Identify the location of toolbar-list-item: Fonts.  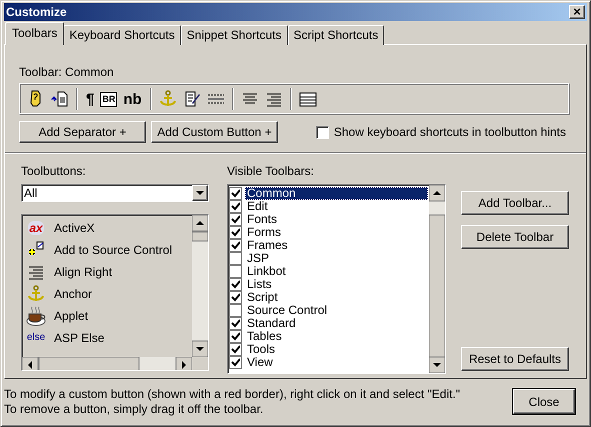
(262, 219).